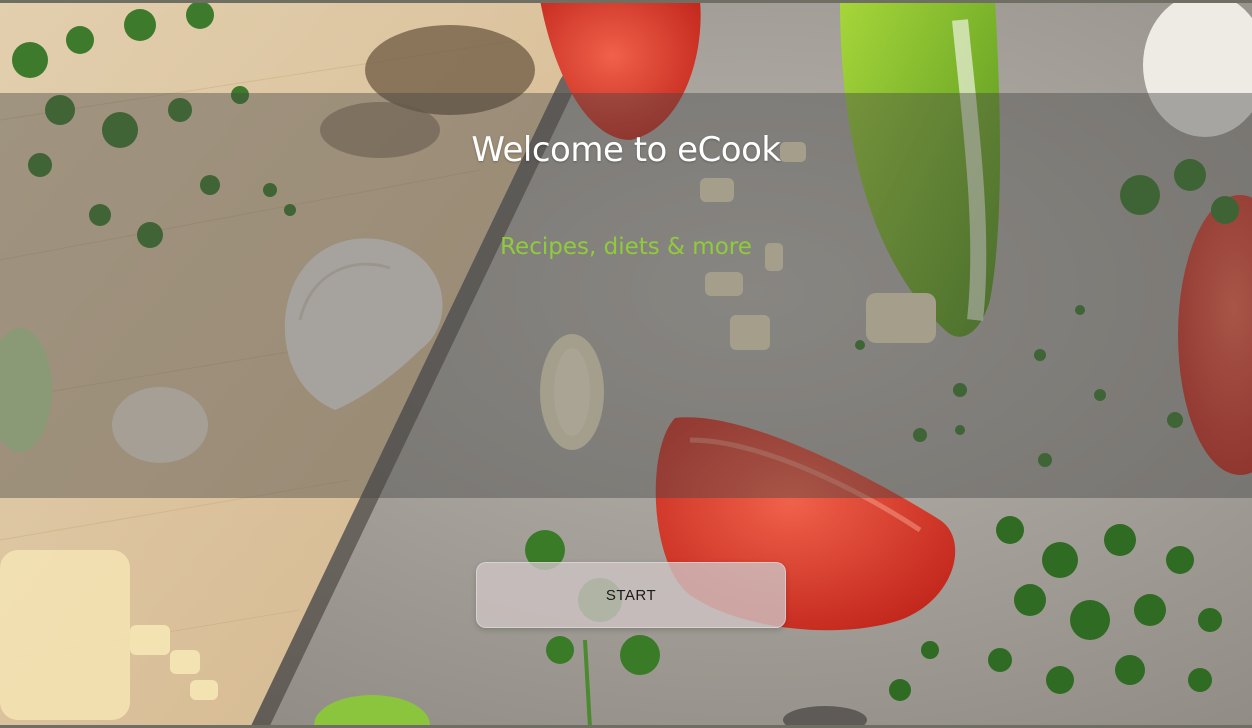  Describe the element at coordinates (626, 247) in the screenshot. I see `tagline: Recipes, diets & more` at that location.